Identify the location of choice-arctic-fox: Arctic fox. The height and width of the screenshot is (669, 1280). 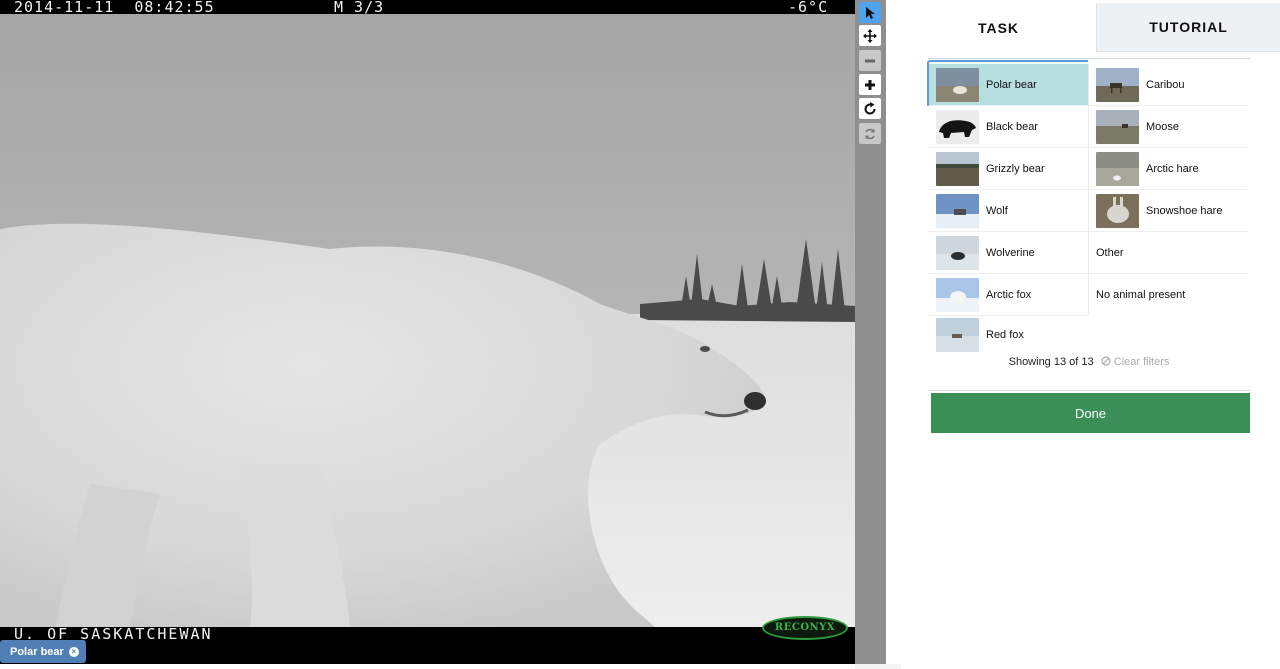
(1008, 294).